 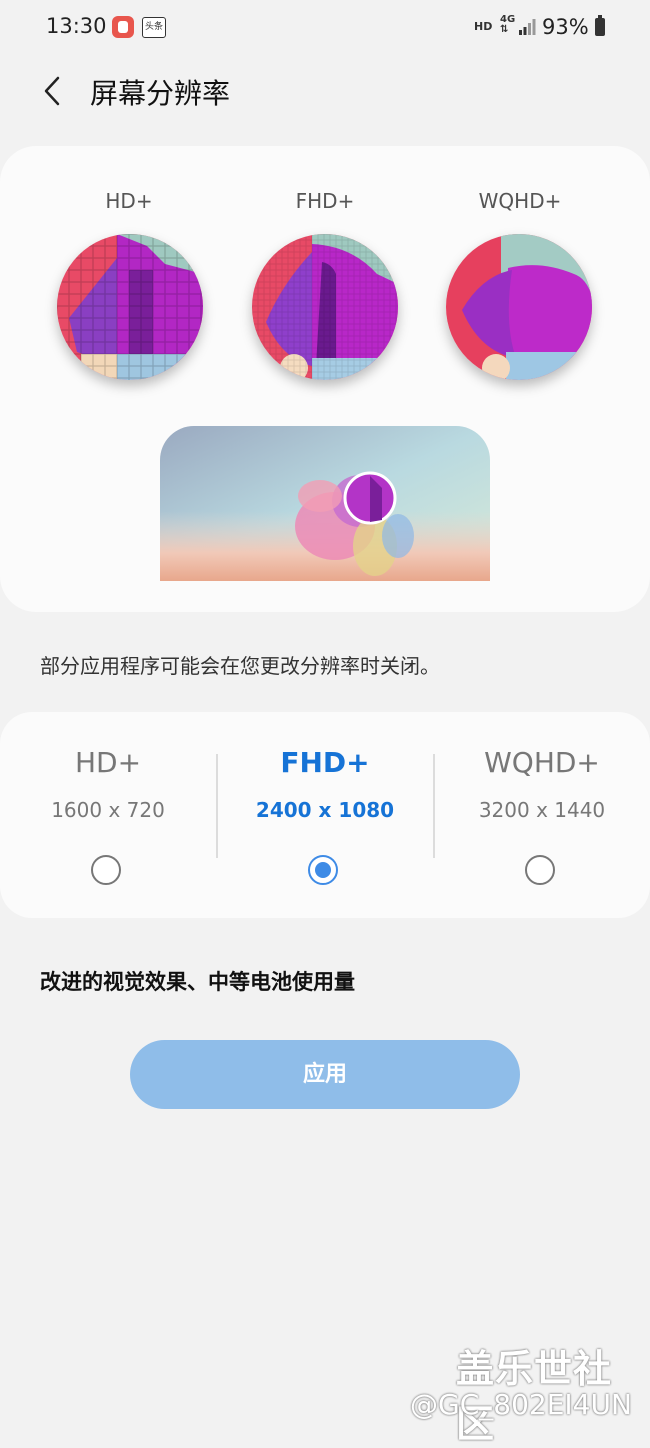 What do you see at coordinates (520, 201) in the screenshot?
I see `preview-label-wqhd: WQHD+` at bounding box center [520, 201].